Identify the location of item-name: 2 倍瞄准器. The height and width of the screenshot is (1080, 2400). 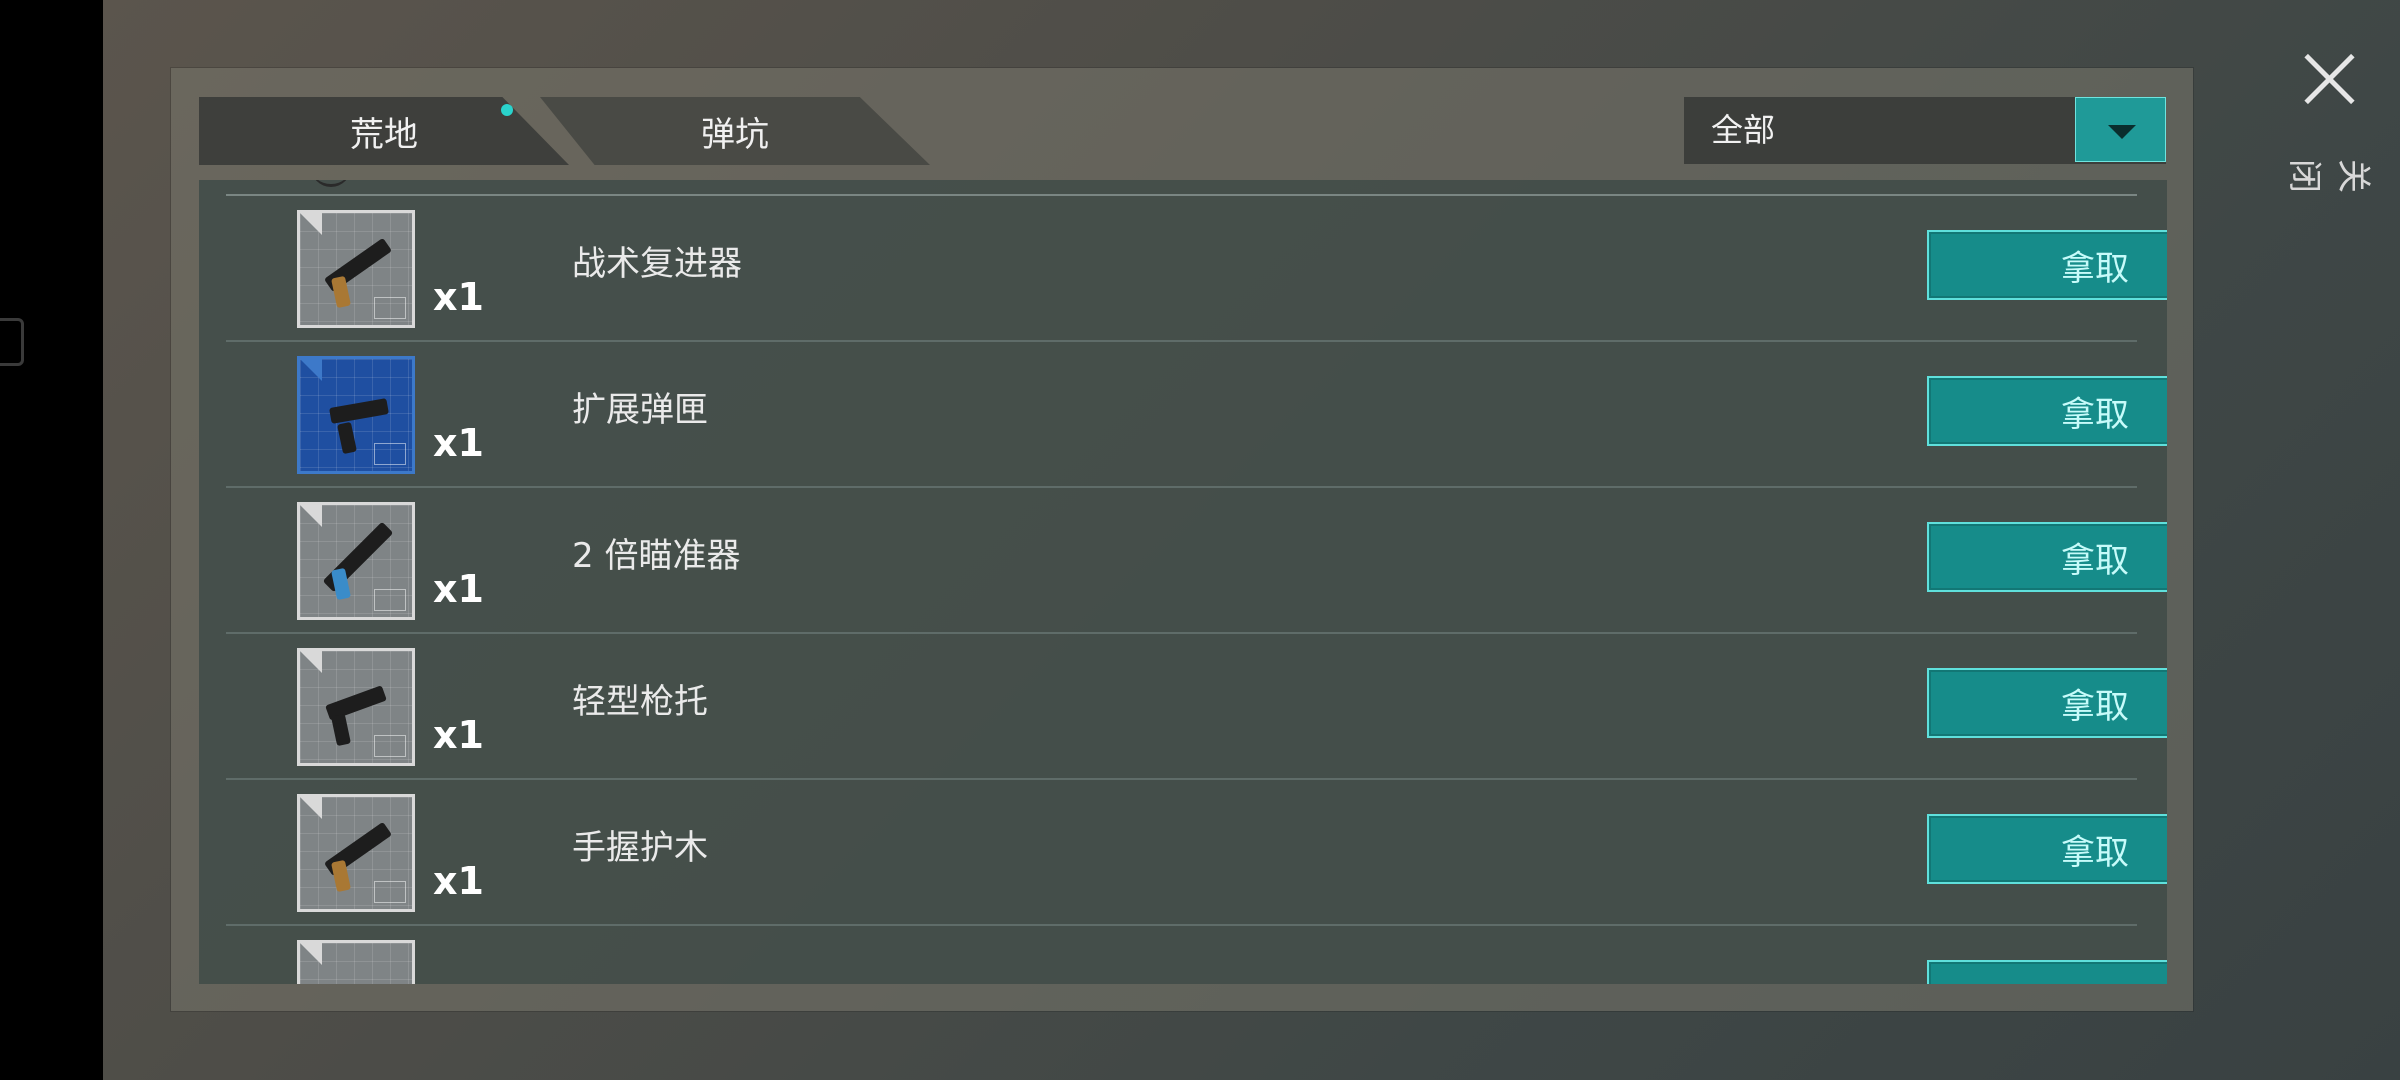
(656, 556).